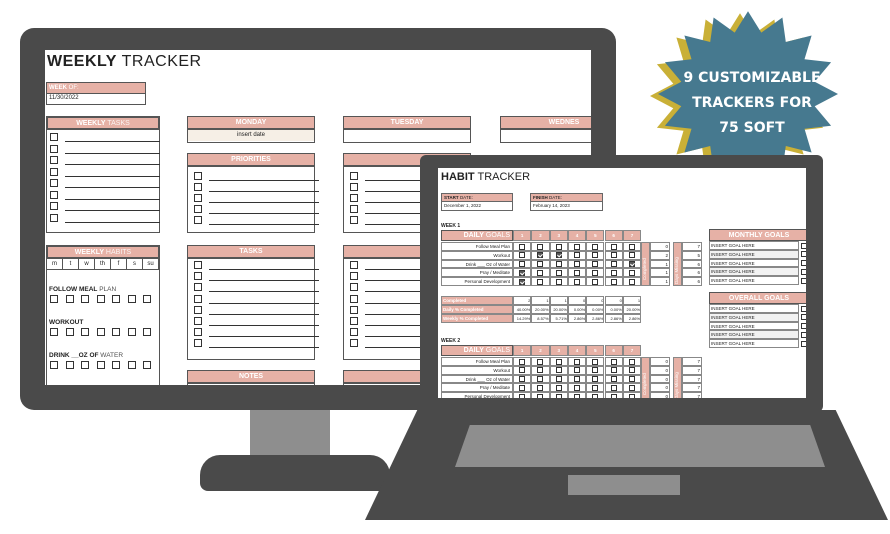 Image resolution: width=890 pixels, height=534 pixels. What do you see at coordinates (96, 98) in the screenshot?
I see `week-of-input: 11/30/2022` at bounding box center [96, 98].